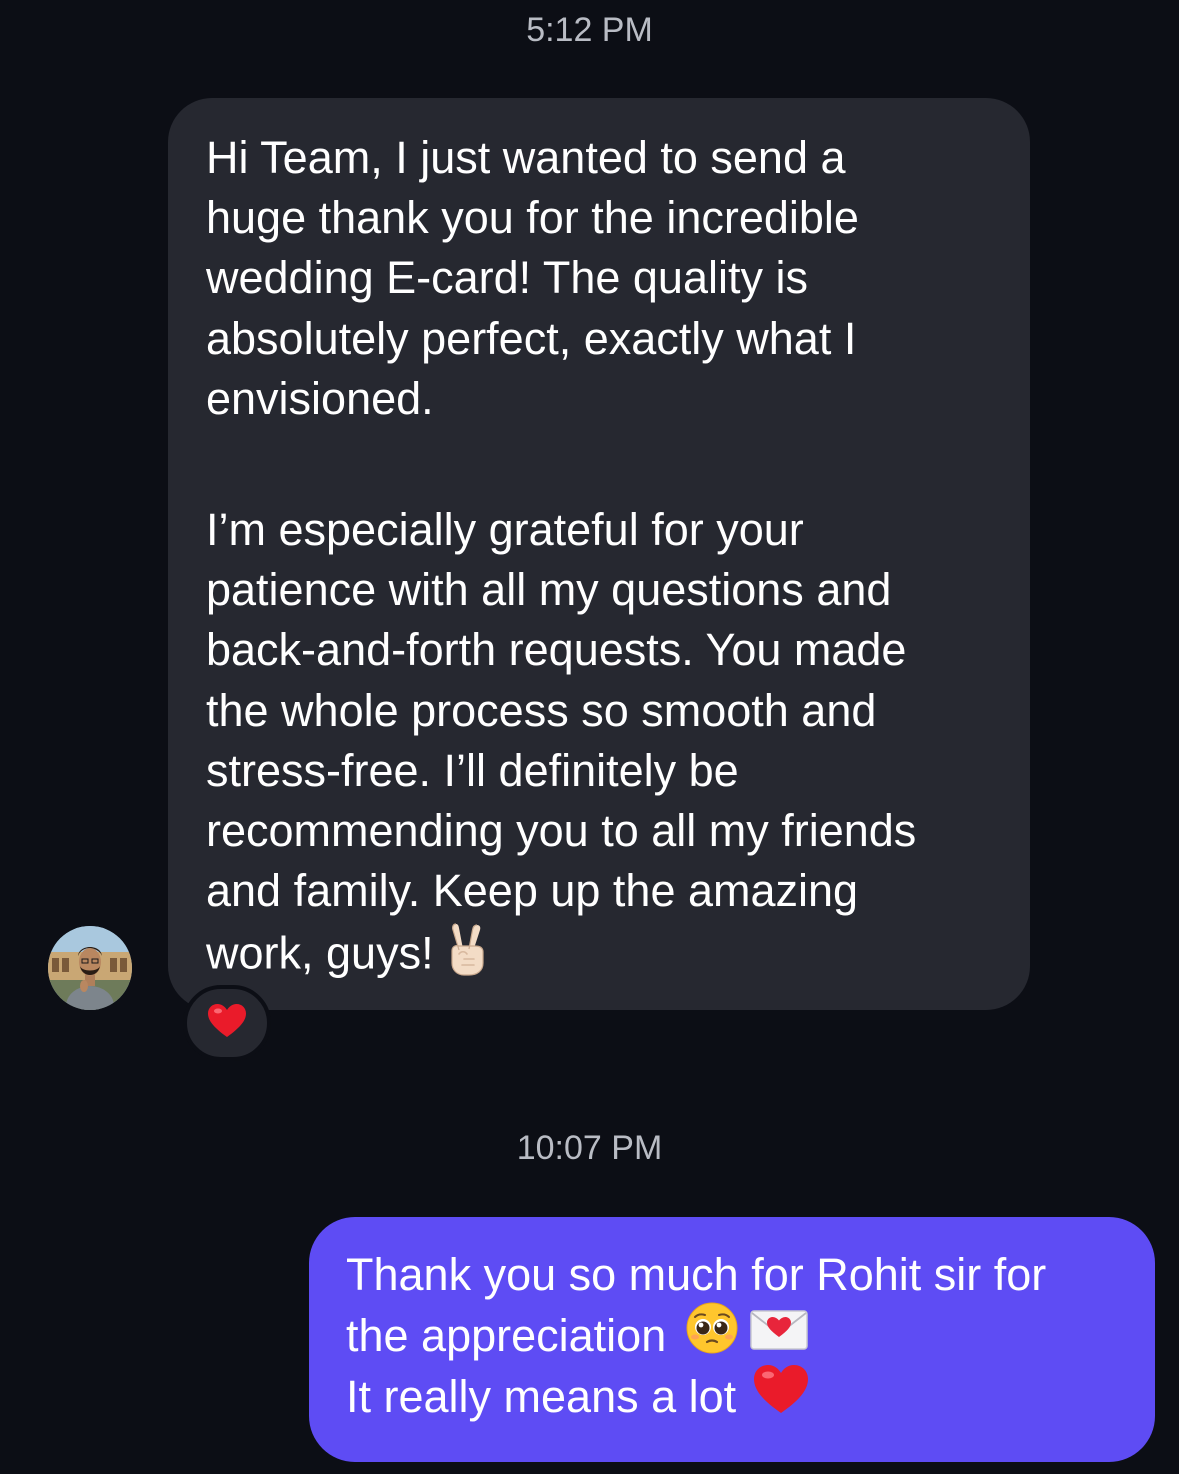 This screenshot has width=1179, height=1474. Describe the element at coordinates (506, 1335) in the screenshot. I see `outgoing-message-line-2: the appreciation` at that location.